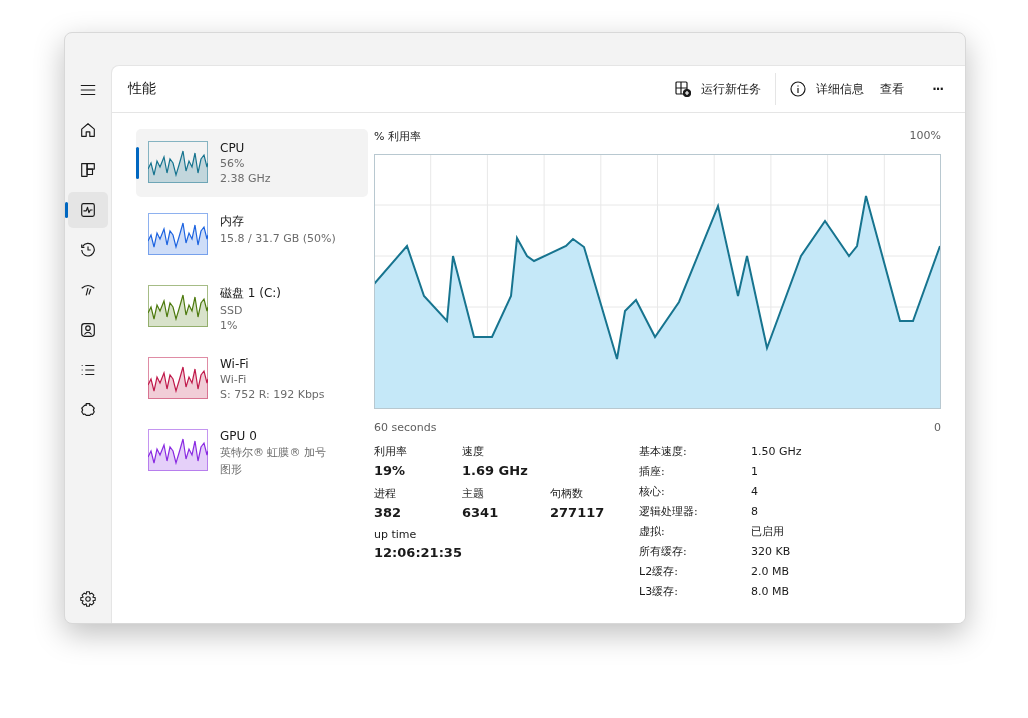  I want to click on more-button: ···, so click(937, 89).